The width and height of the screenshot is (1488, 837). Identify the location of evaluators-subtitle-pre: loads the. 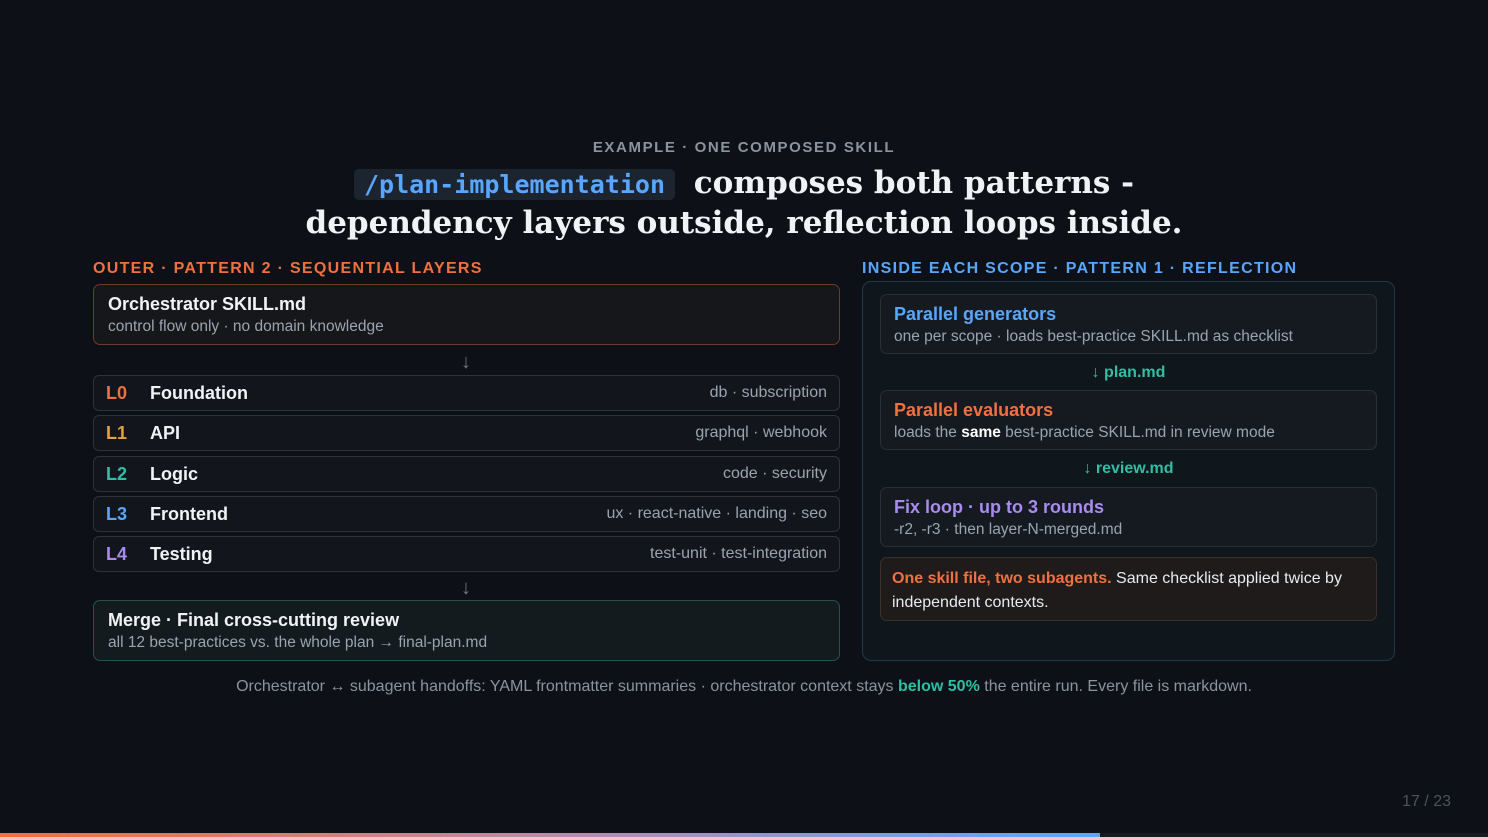
(928, 432).